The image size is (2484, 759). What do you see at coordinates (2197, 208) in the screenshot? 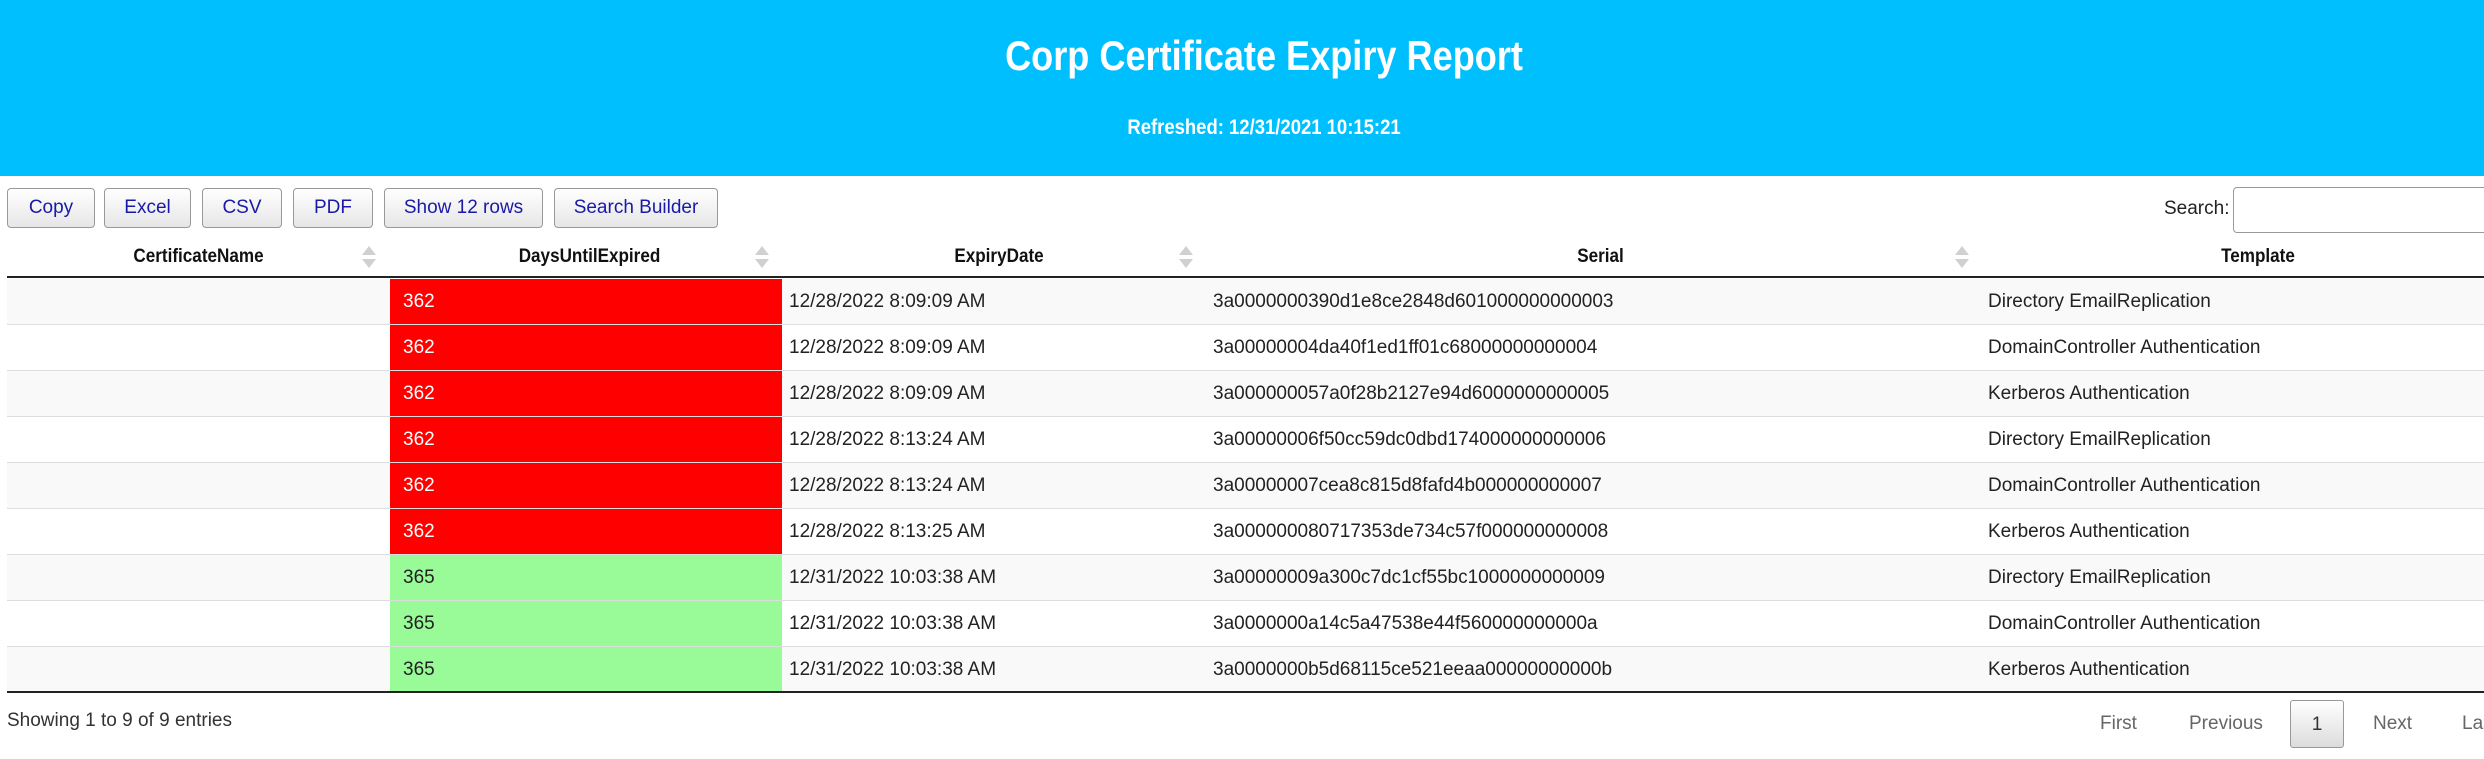
I see `search-label: Search:` at bounding box center [2197, 208].